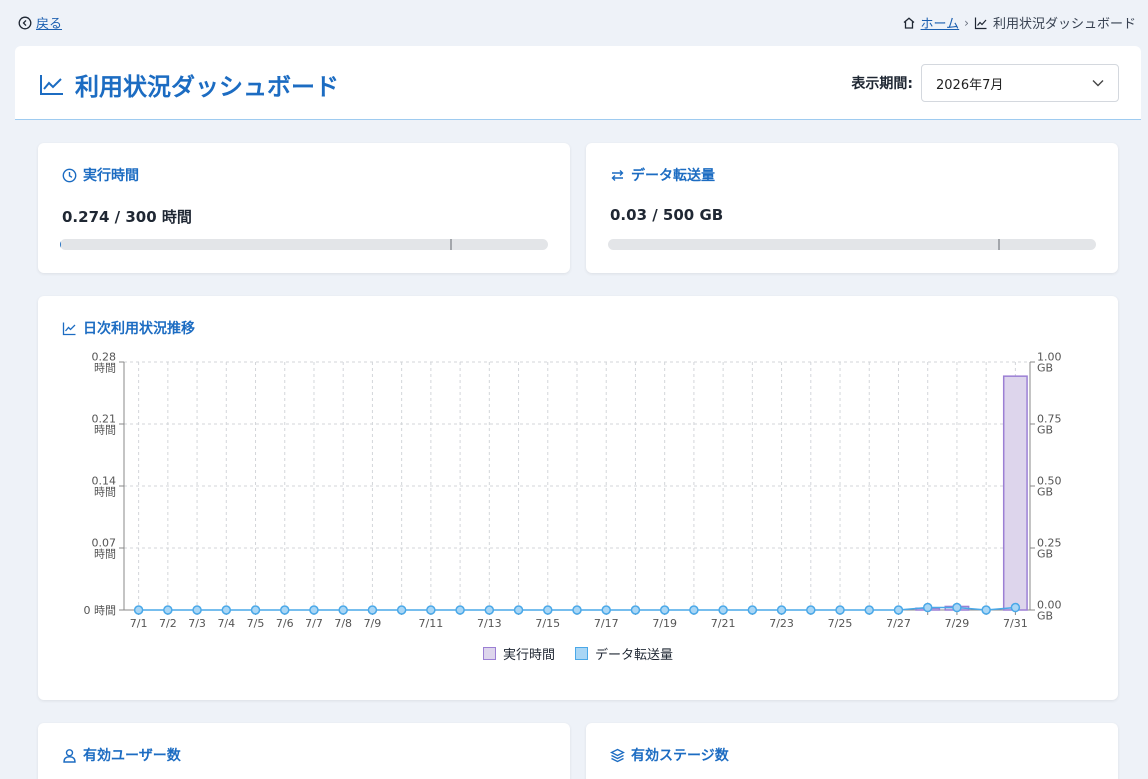 The width and height of the screenshot is (1148, 779). What do you see at coordinates (680, 756) in the screenshot?
I see `active-stages-title-text: 有効ステージ数` at bounding box center [680, 756].